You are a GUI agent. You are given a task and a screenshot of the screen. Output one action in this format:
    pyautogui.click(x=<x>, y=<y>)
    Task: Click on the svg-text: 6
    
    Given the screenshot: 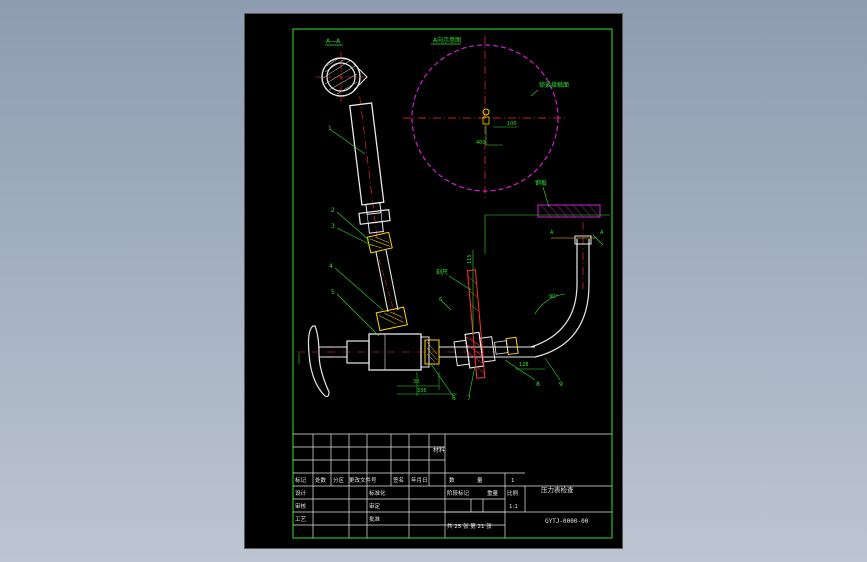 What is the action you would take?
    pyautogui.click(x=440, y=300)
    